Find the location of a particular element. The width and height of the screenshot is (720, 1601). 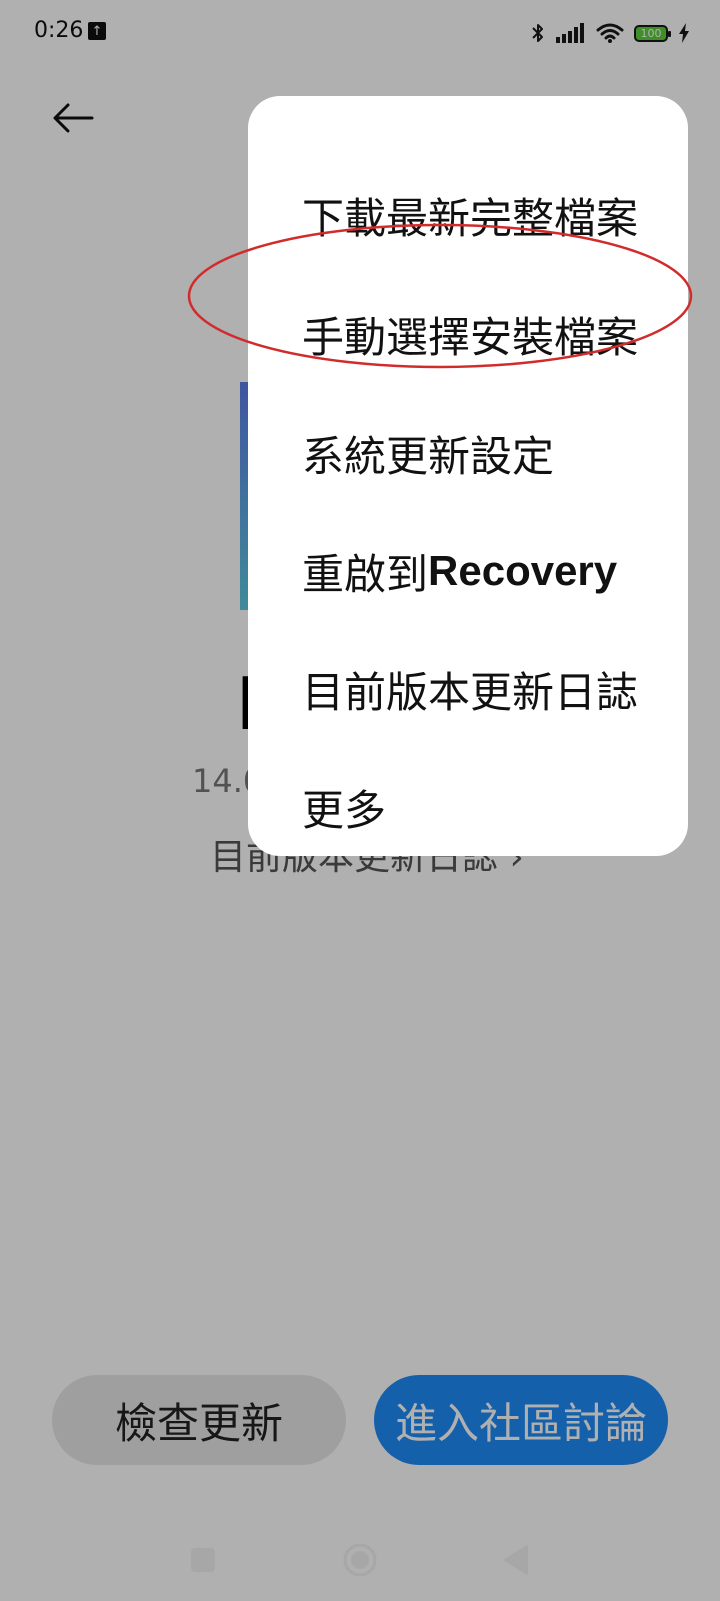

menu-item-download-full-package: 下載最新完整檔案 is located at coordinates (482, 215).